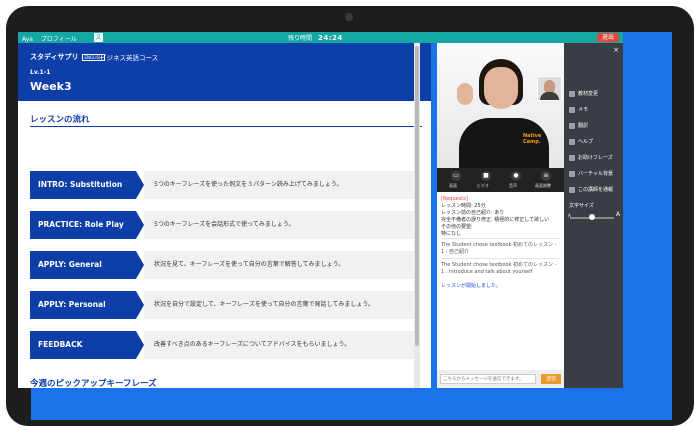 This screenshot has height=426, width=700. Describe the element at coordinates (83, 225) in the screenshot. I see `step-label: PRACTICE: Role Play` at that location.